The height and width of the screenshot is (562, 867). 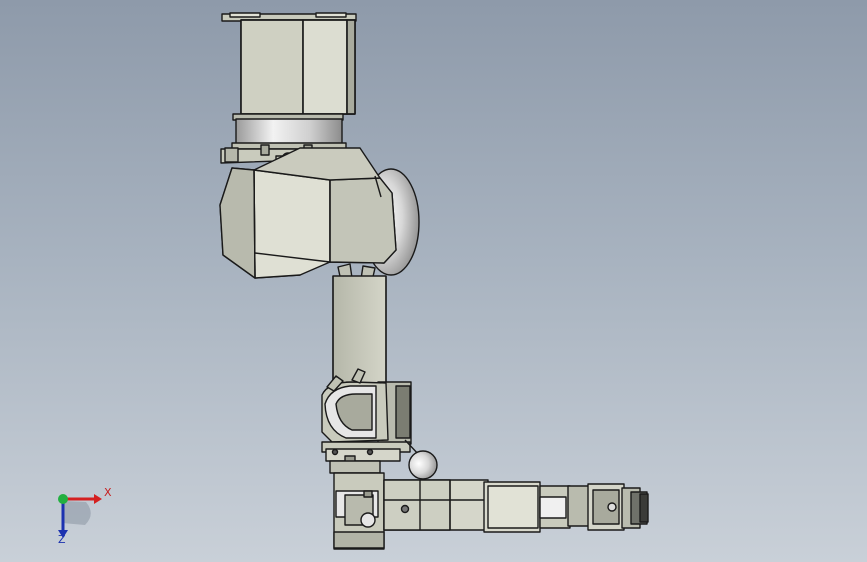 What do you see at coordinates (108, 492) in the screenshot?
I see `x-axis-label: X` at bounding box center [108, 492].